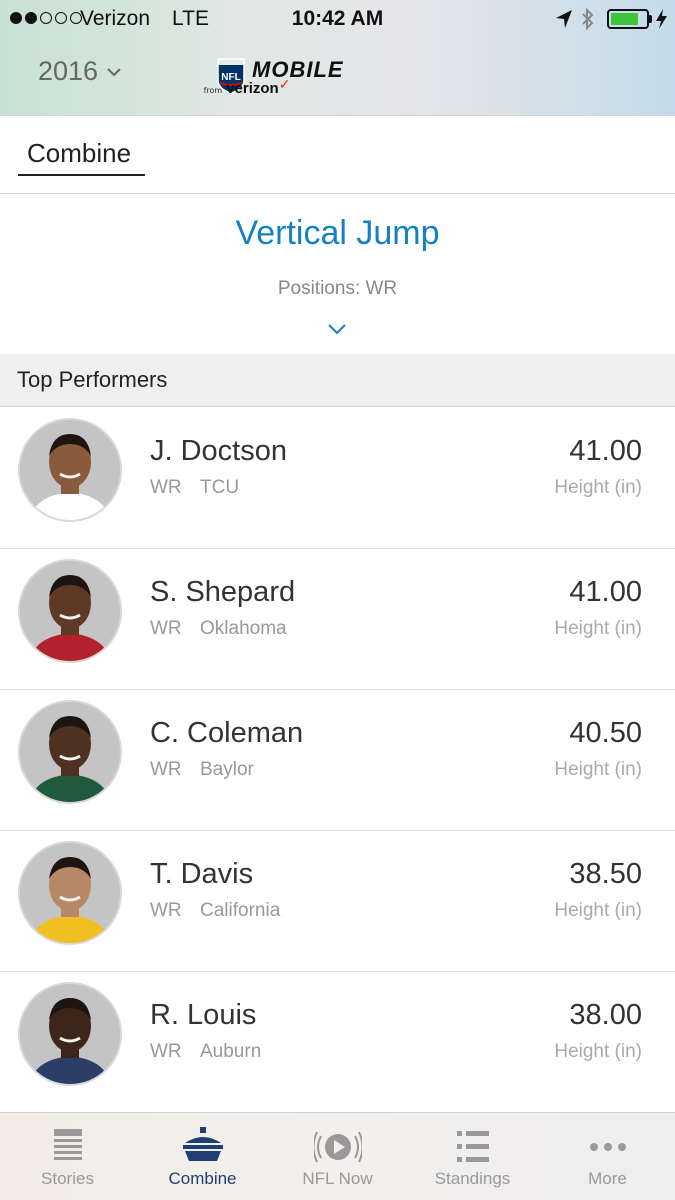 Image resolution: width=675 pixels, height=1200 pixels. What do you see at coordinates (337, 380) in the screenshot?
I see `section-header: Top Performers` at bounding box center [337, 380].